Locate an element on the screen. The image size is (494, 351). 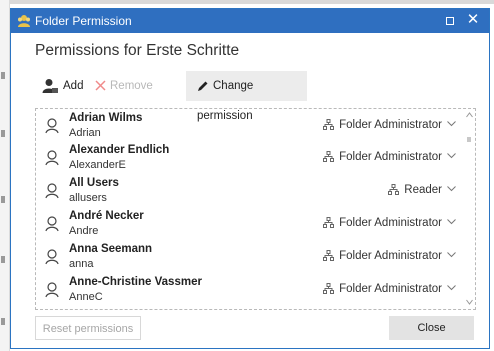
permission-value: Reader is located at coordinates (423, 190).